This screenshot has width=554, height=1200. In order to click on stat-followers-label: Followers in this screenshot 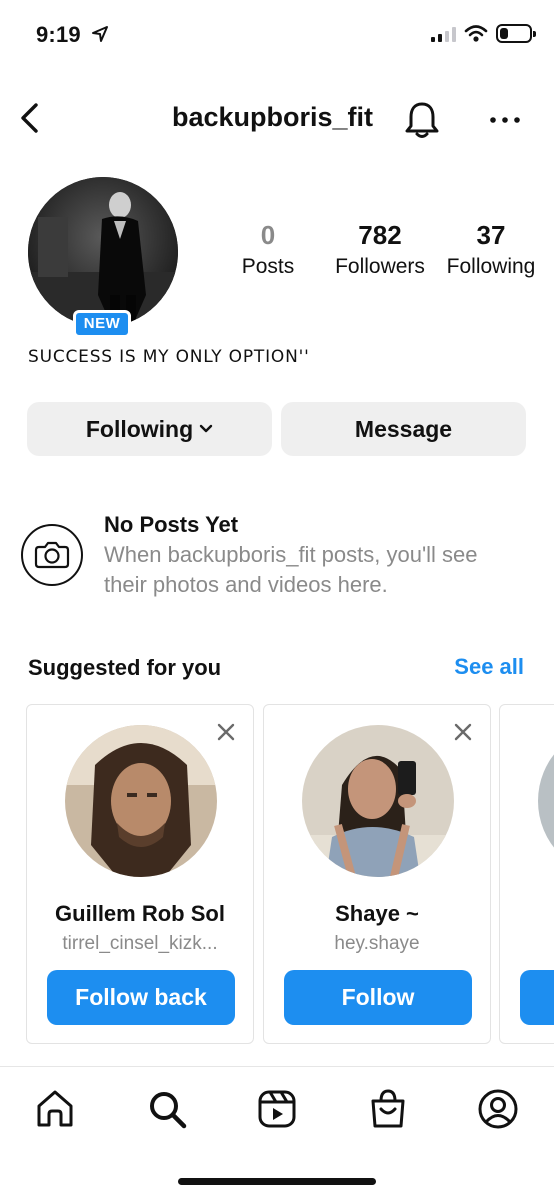, I will do `click(380, 266)`.